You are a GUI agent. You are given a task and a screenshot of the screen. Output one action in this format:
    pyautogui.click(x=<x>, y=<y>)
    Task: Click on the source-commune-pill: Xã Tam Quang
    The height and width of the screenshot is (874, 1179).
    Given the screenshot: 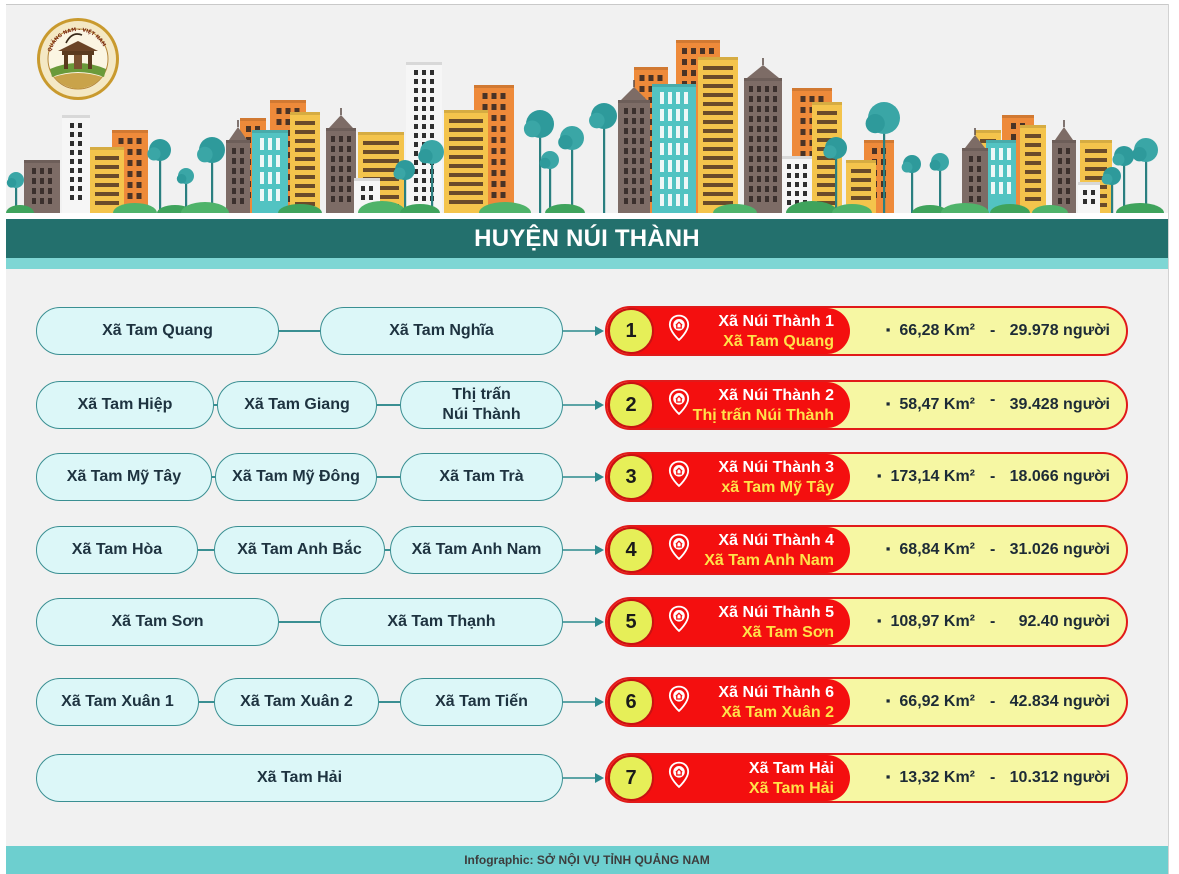 What is the action you would take?
    pyautogui.click(x=157, y=331)
    